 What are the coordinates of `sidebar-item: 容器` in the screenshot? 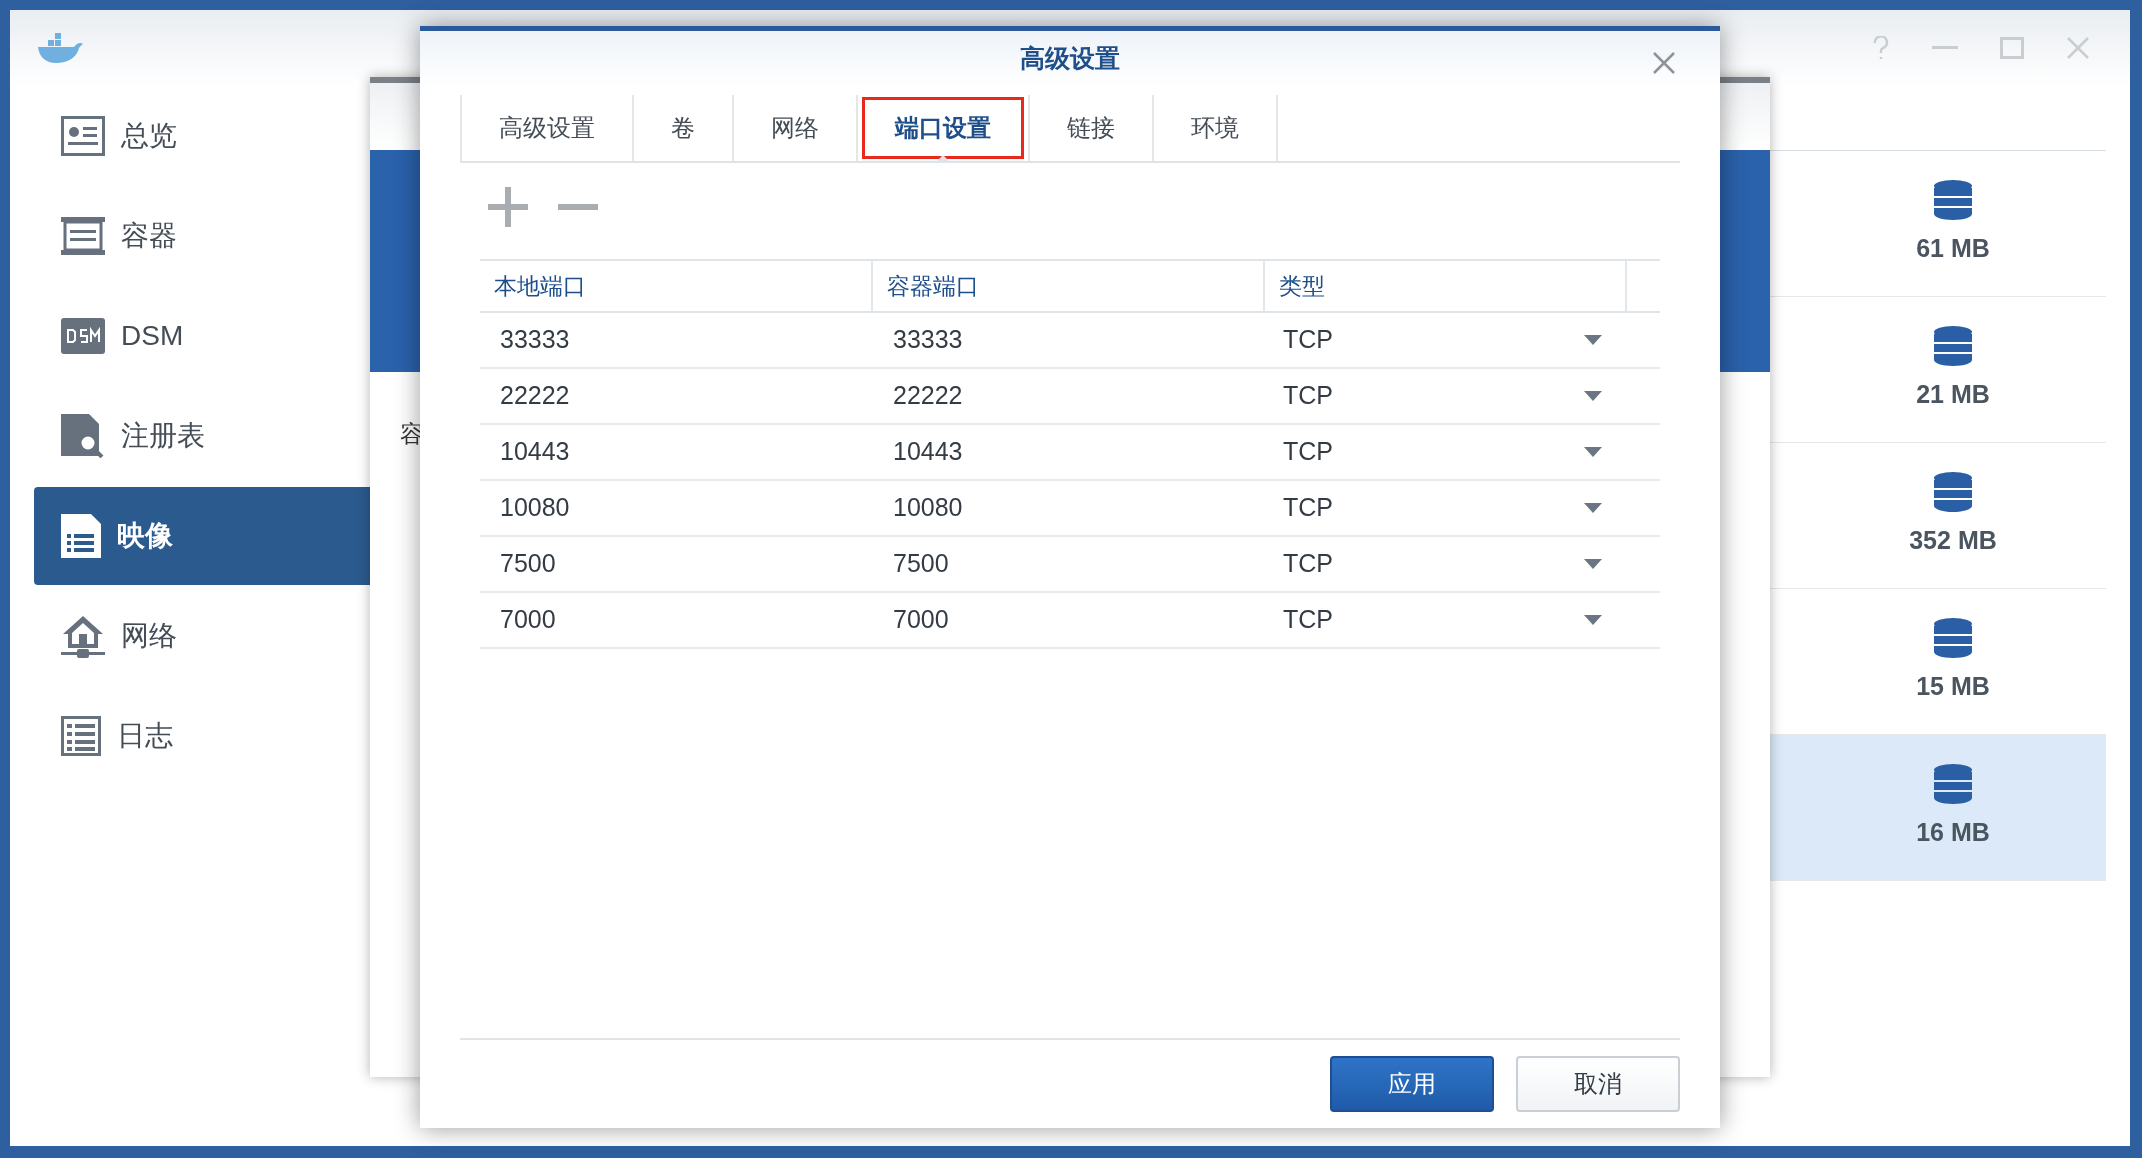 It's located at (202, 236).